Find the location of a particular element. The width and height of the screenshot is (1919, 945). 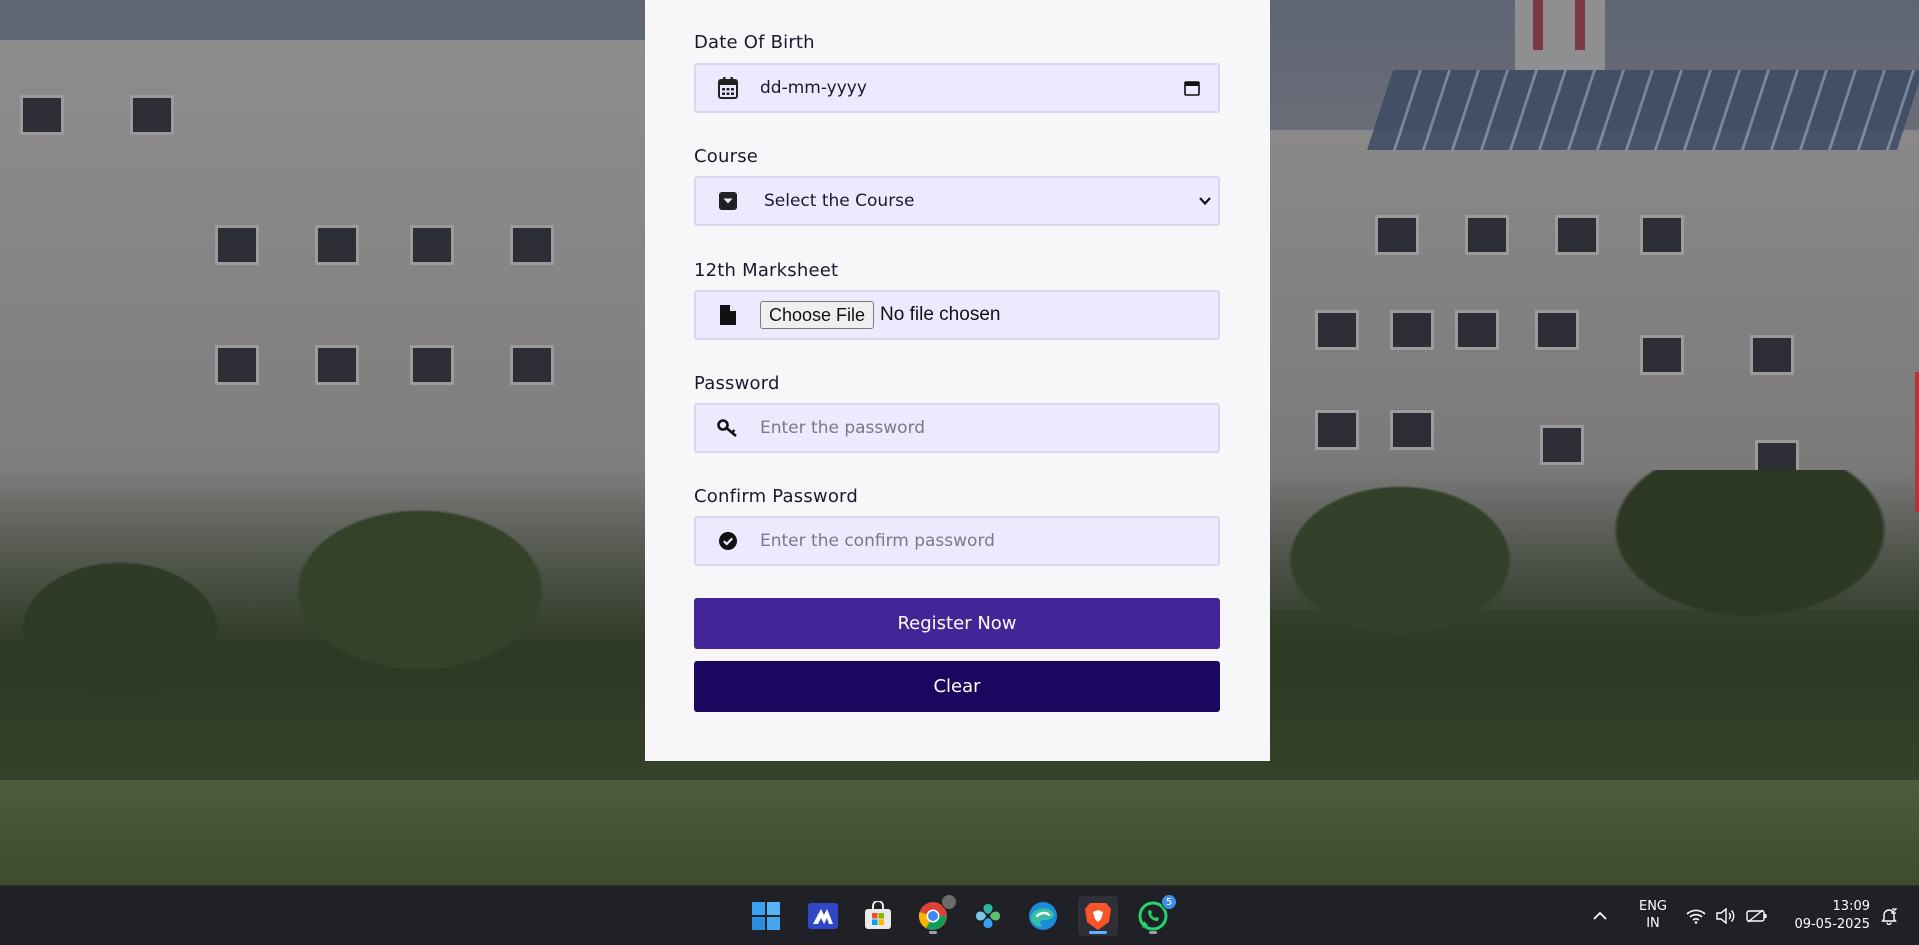

clock: 13:09 09-05-2025 is located at coordinates (1825, 916).